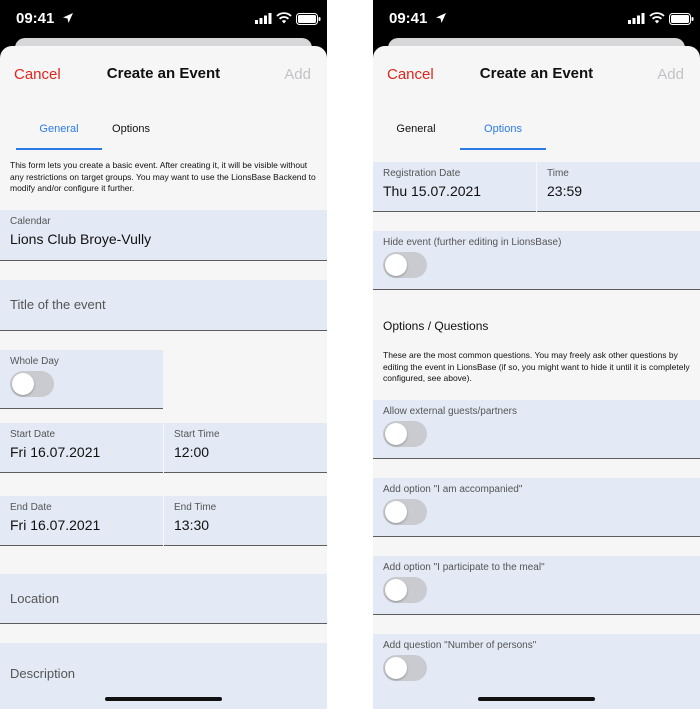 Image resolution: width=700 pixels, height=709 pixels. I want to click on end-date-field: End Date Fri 16.07.2021, so click(81, 521).